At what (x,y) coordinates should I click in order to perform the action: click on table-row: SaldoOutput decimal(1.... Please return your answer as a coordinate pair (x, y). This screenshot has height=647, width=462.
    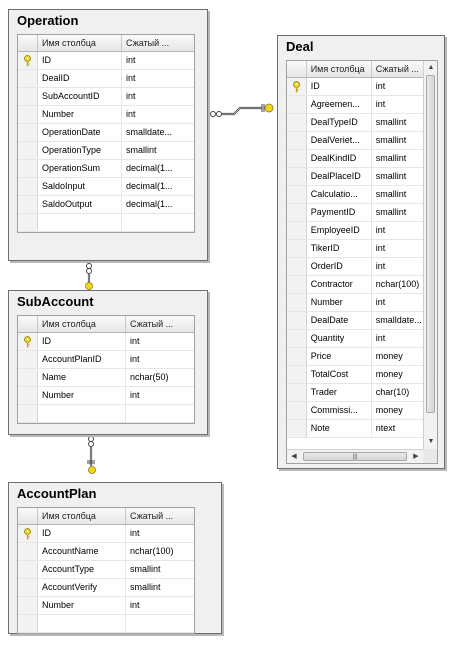
    Looking at the image, I should click on (106, 205).